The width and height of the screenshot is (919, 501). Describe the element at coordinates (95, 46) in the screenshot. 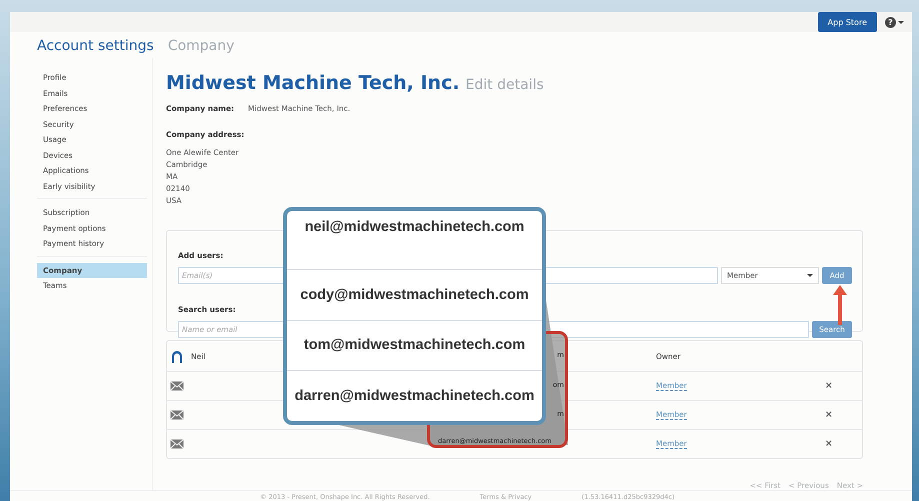

I see `page-title: Account settings` at that location.